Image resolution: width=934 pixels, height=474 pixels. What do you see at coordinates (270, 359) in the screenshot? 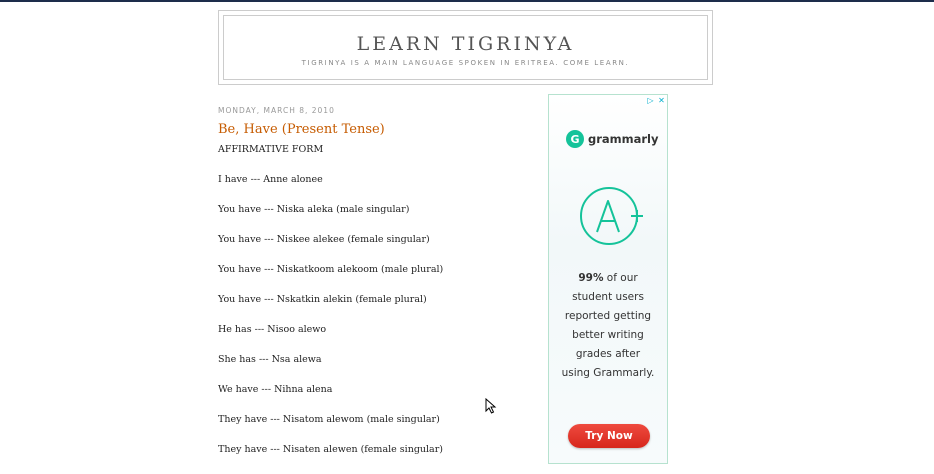
I see `post-line: She has --- Nsa alewa` at bounding box center [270, 359].